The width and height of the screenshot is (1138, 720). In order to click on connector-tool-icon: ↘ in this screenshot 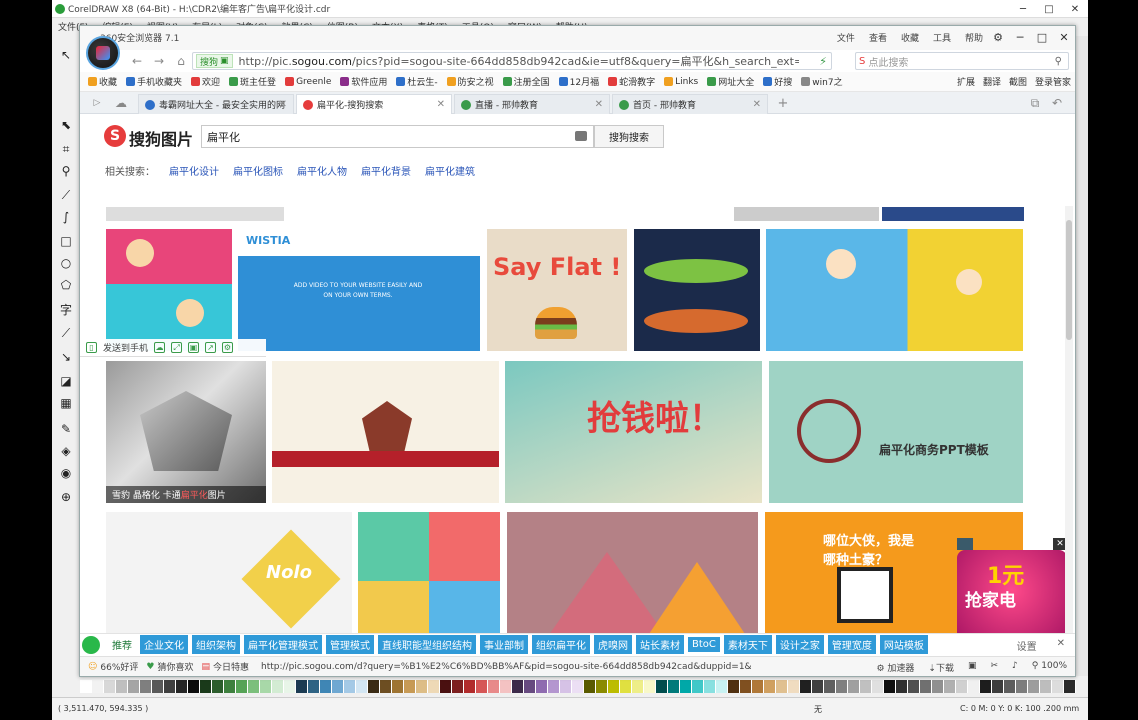, I will do `click(66, 357)`.